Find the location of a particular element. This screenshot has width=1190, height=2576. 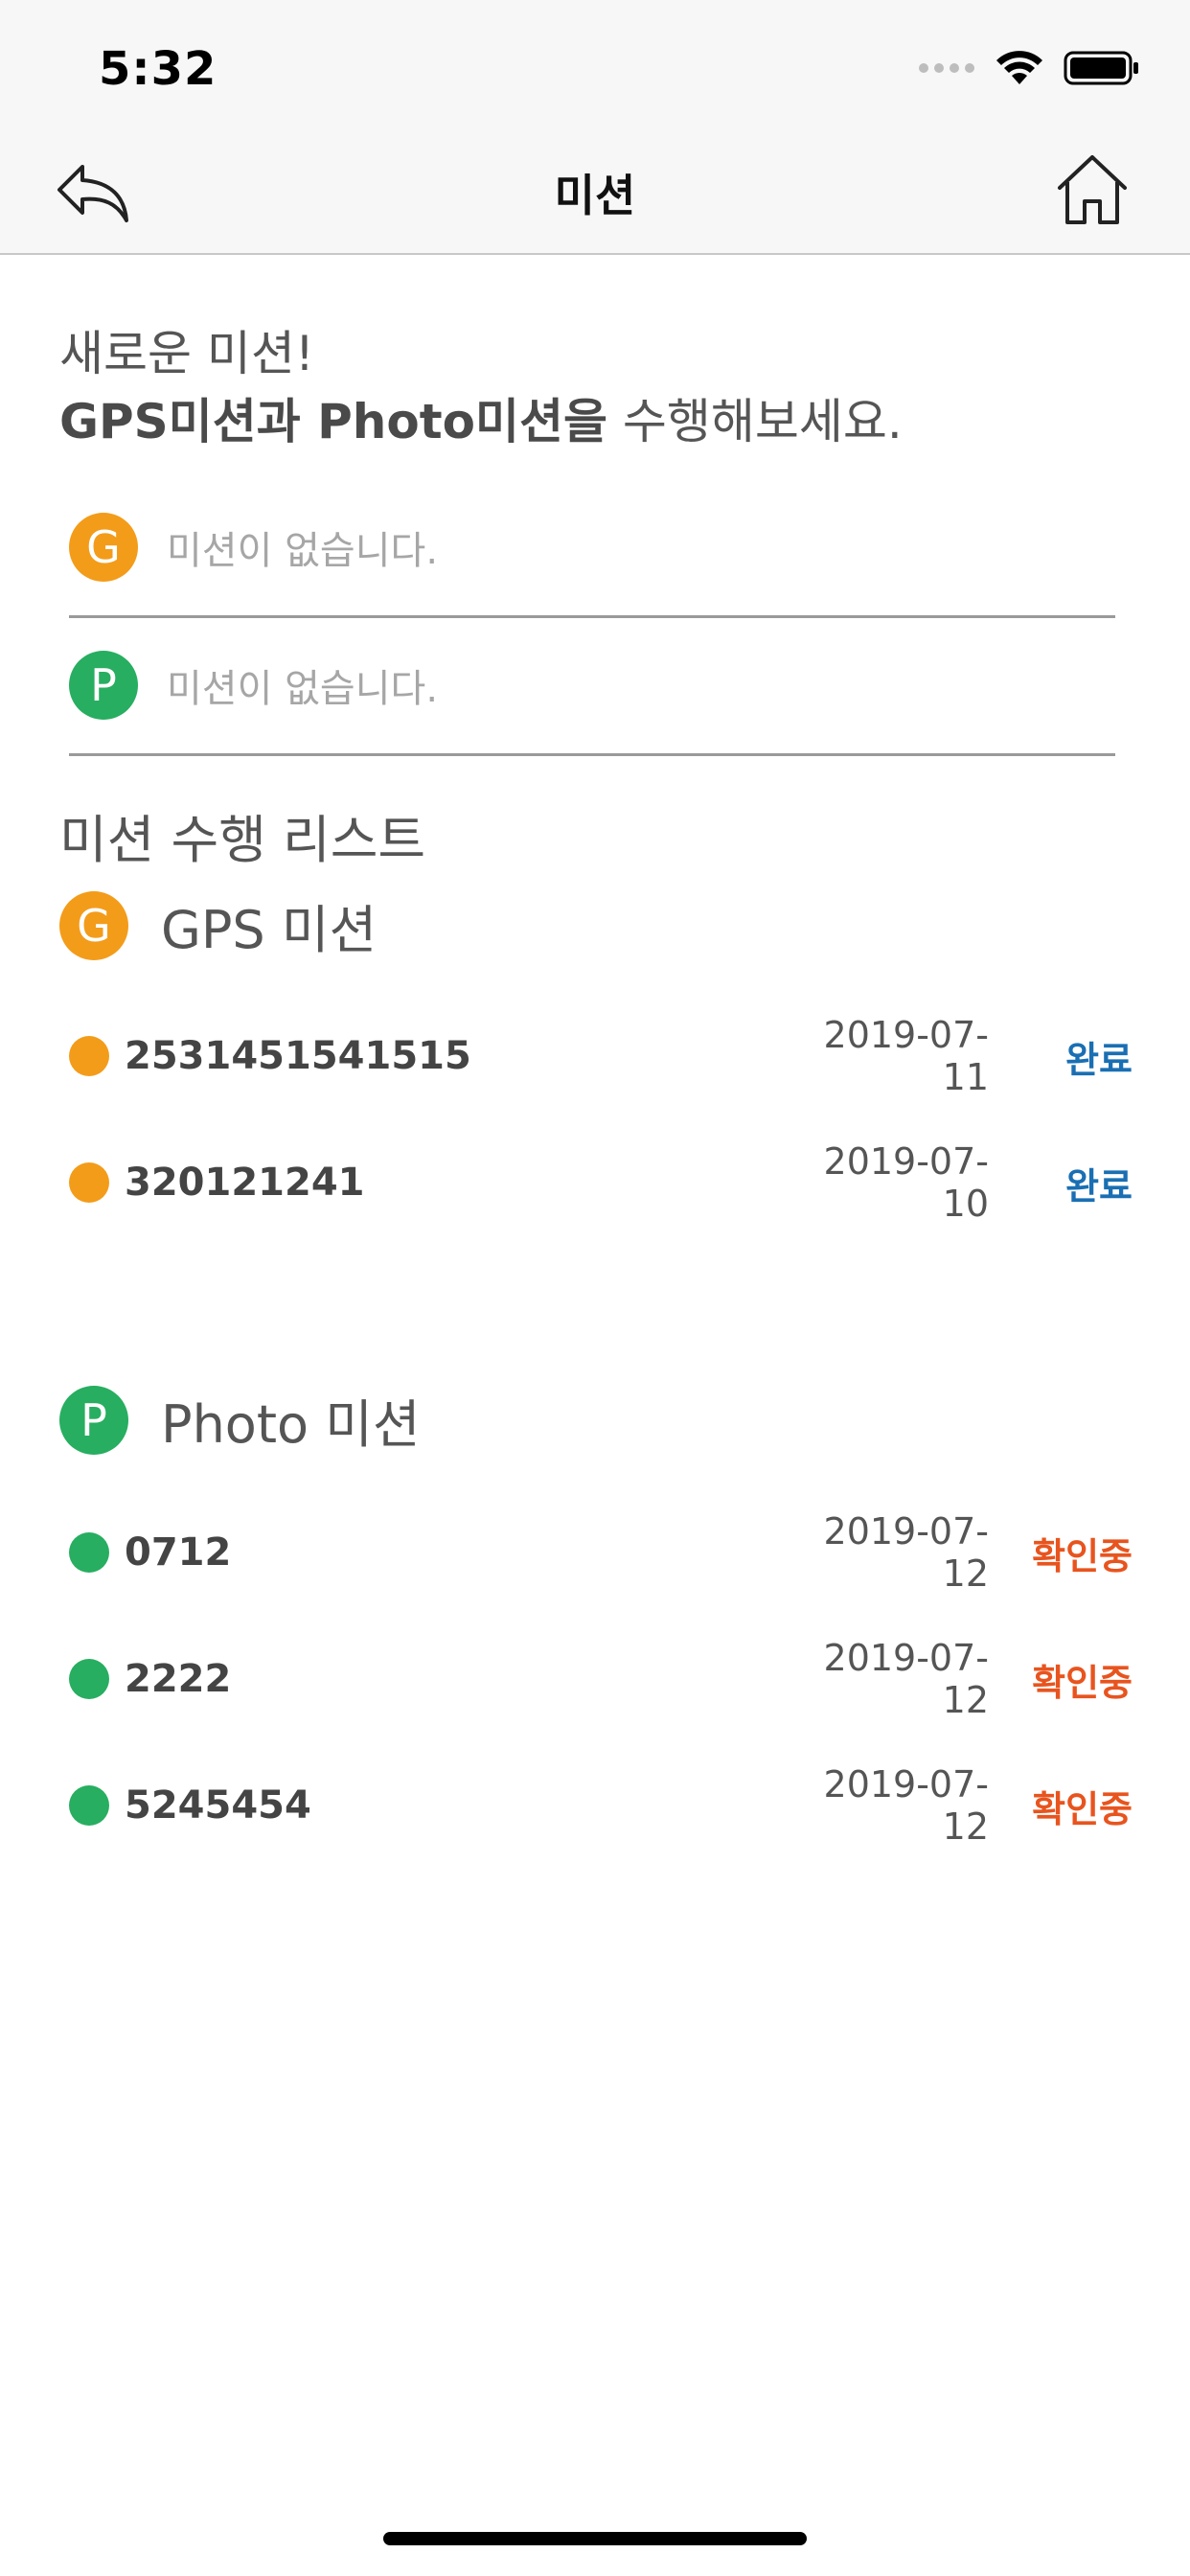

mission-name: 0712 is located at coordinates (179, 1552).